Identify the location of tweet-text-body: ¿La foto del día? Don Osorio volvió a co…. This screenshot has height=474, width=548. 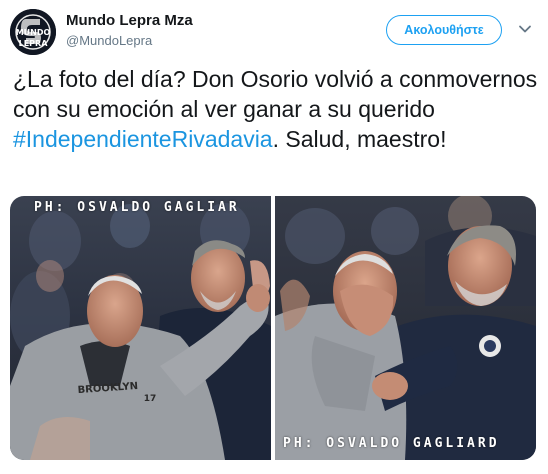
(275, 94).